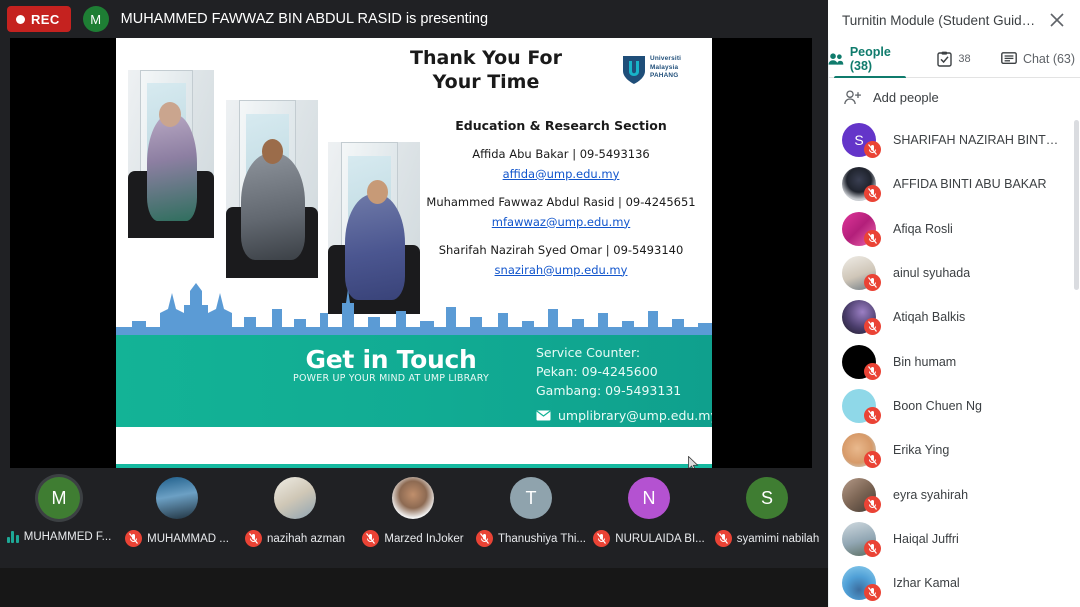  What do you see at coordinates (836, 58) in the screenshot?
I see `people-icon` at bounding box center [836, 58].